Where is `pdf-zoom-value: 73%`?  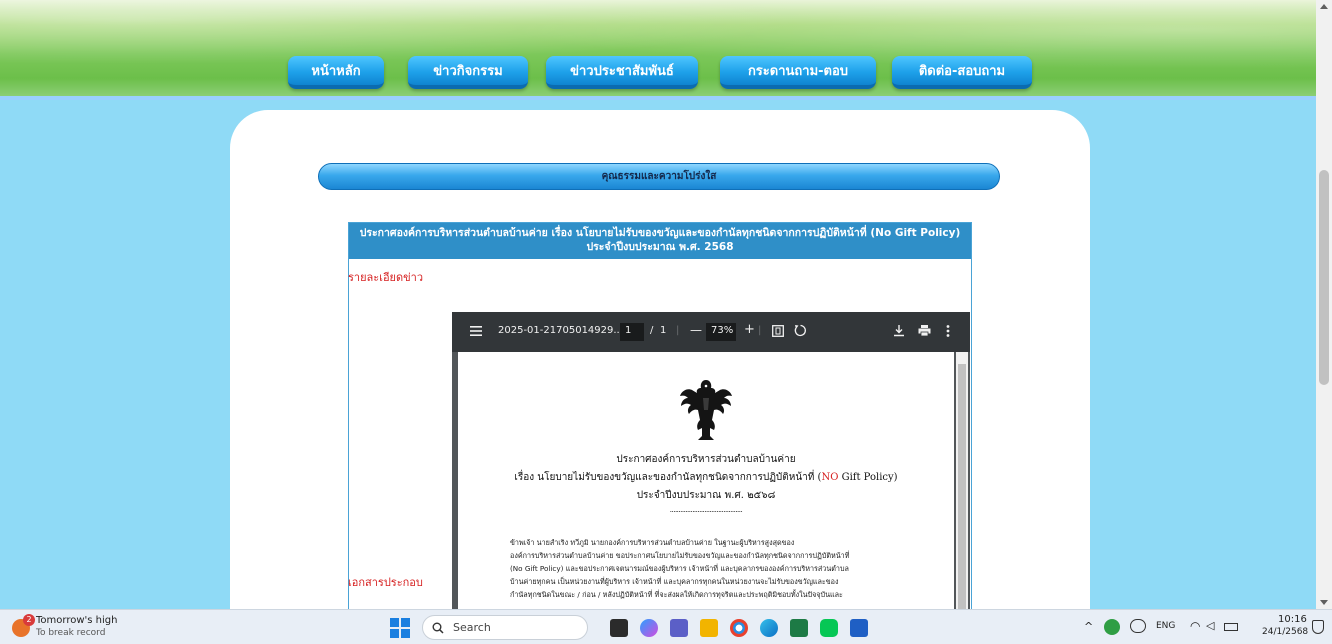
pdf-zoom-value: 73% is located at coordinates (722, 330).